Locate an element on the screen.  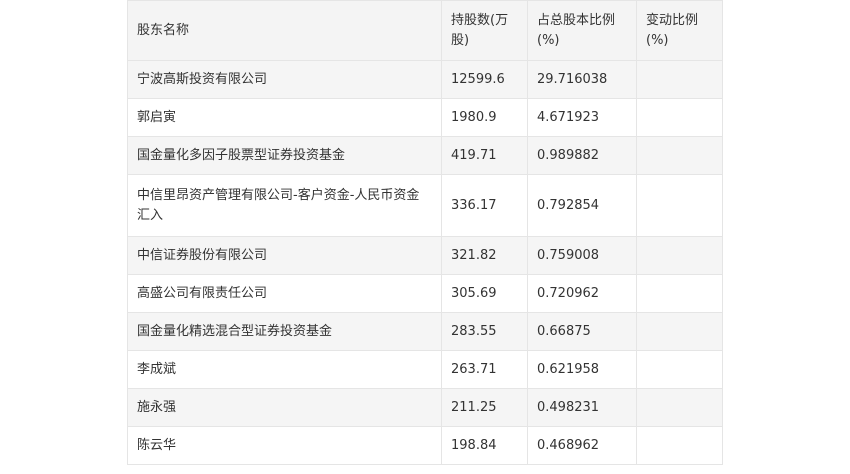
header-row: 股东名称 持股数(万股) 占总股本比例(%) 变动比例(%) is located at coordinates (425, 30).